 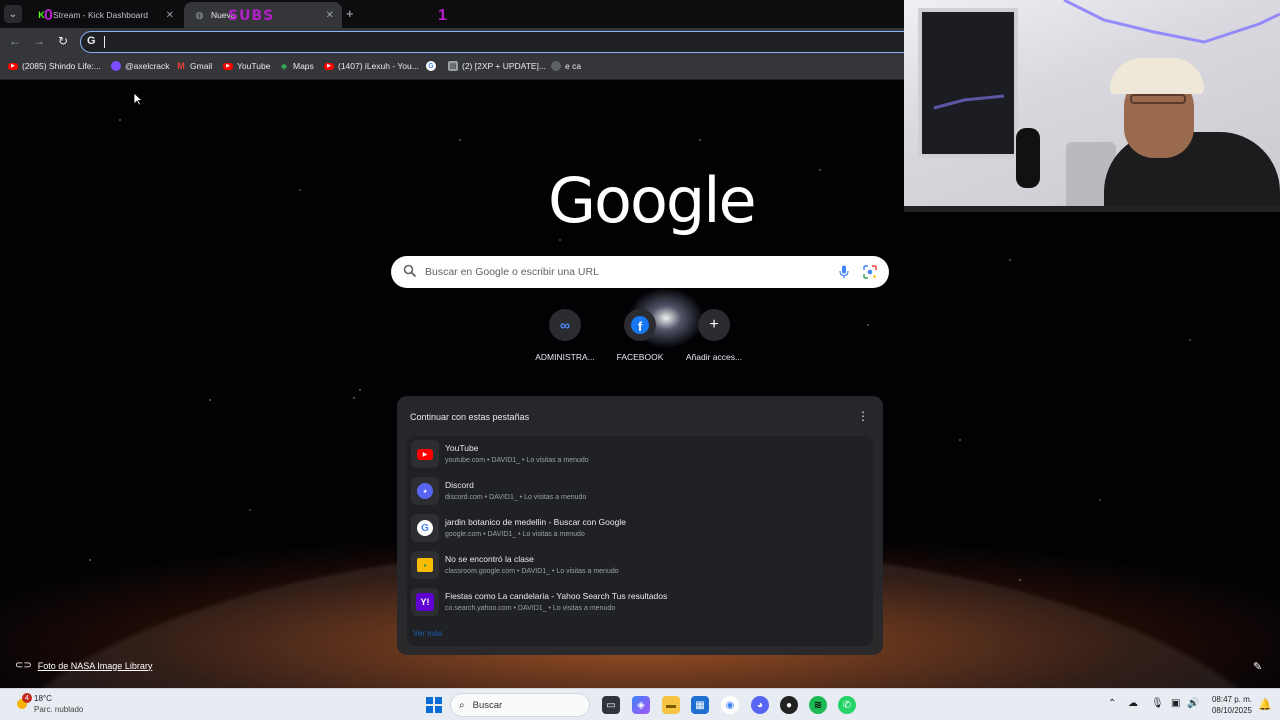 I want to click on shortcut-facebook: f FACEBOOK, so click(x=640, y=335).